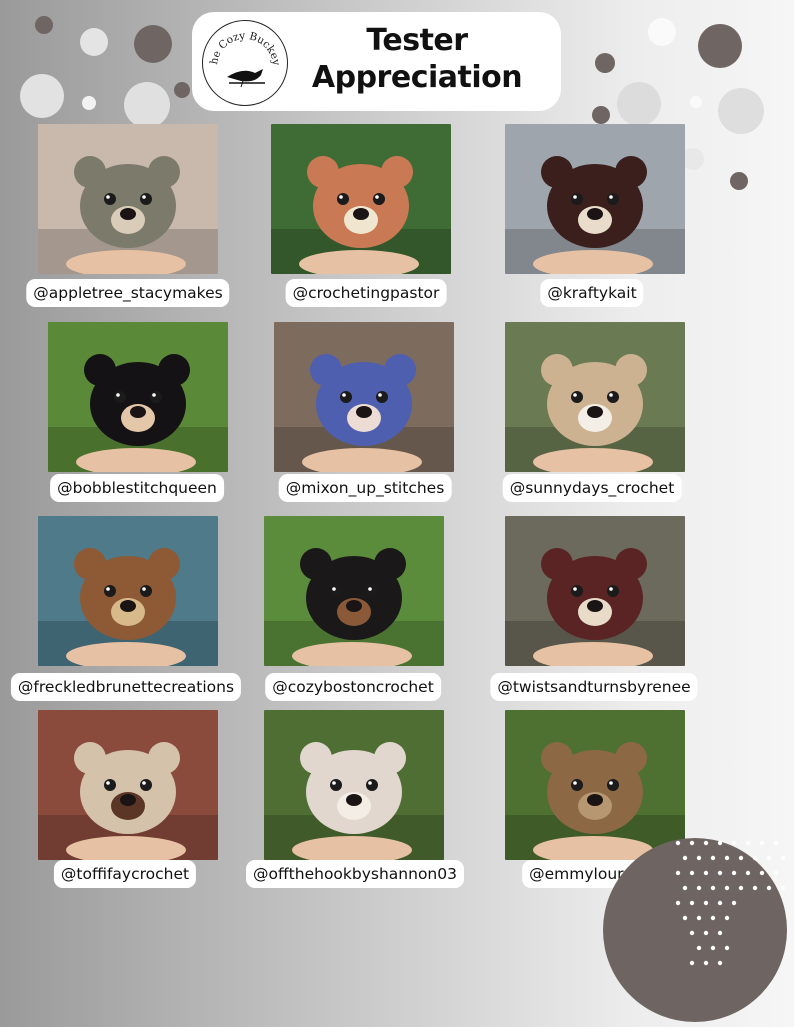 The height and width of the screenshot is (1027, 794). I want to click on tester-handle-label: @cozybostoncrochet, so click(353, 687).